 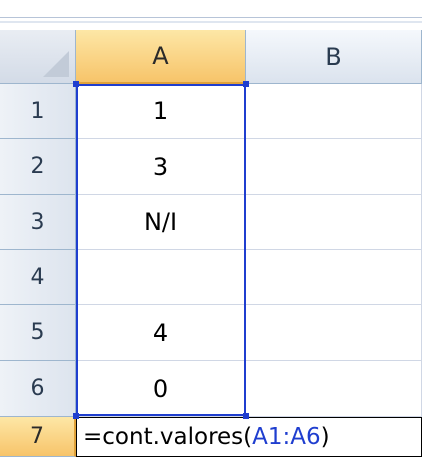 I want to click on row-header-1: 1, so click(x=38, y=111).